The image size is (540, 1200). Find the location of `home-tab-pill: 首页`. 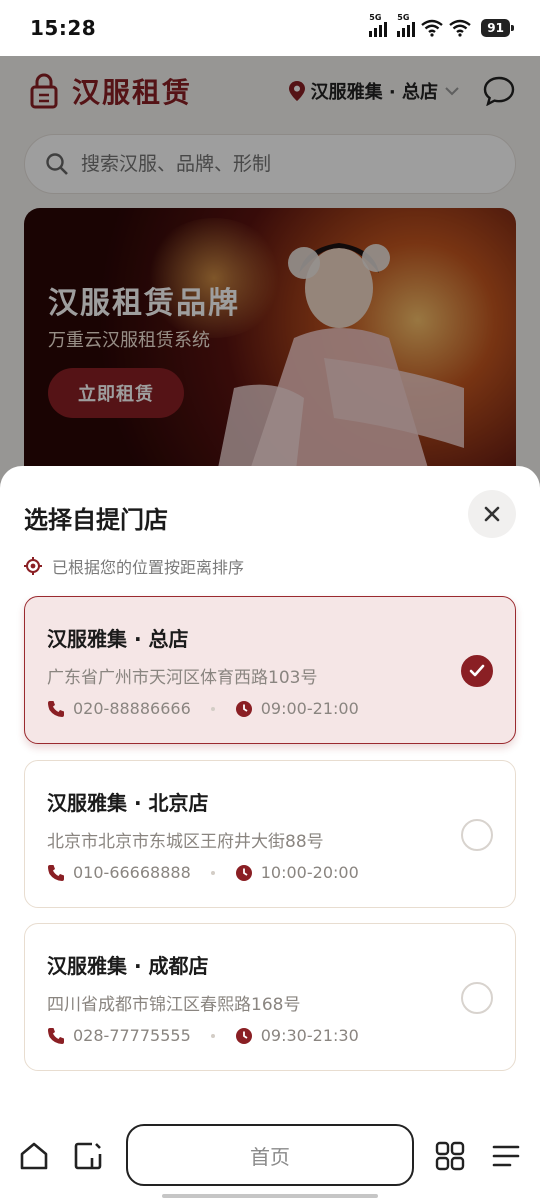

home-tab-pill: 首页 is located at coordinates (270, 1155).